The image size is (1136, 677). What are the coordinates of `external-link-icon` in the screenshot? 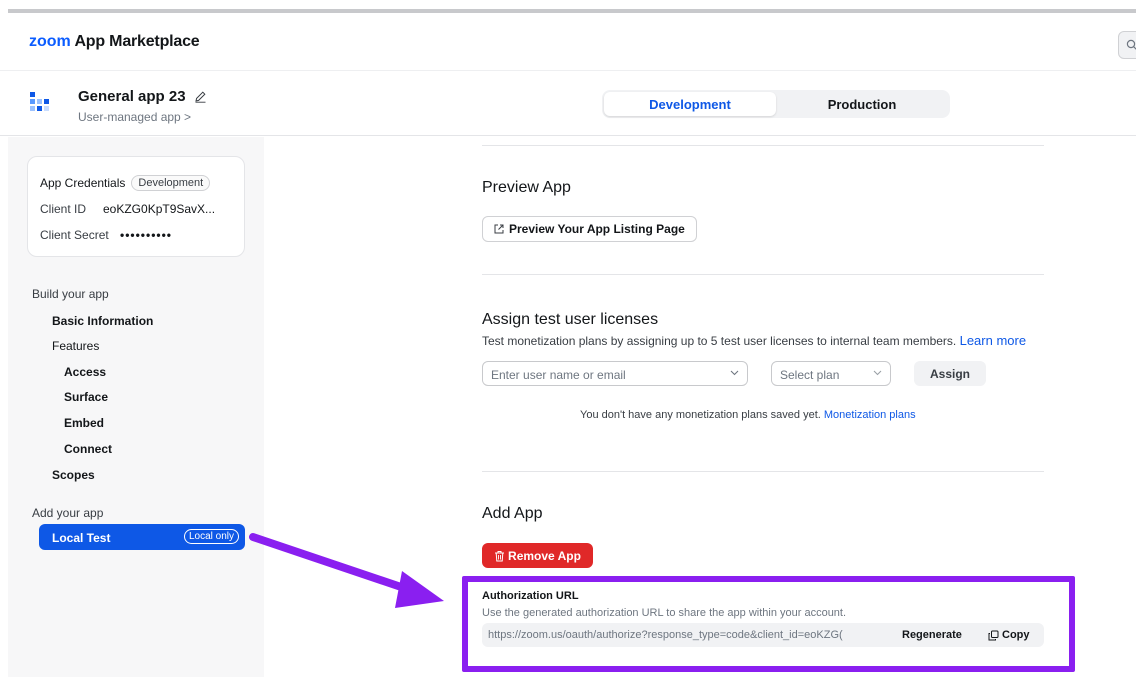 It's located at (499, 229).